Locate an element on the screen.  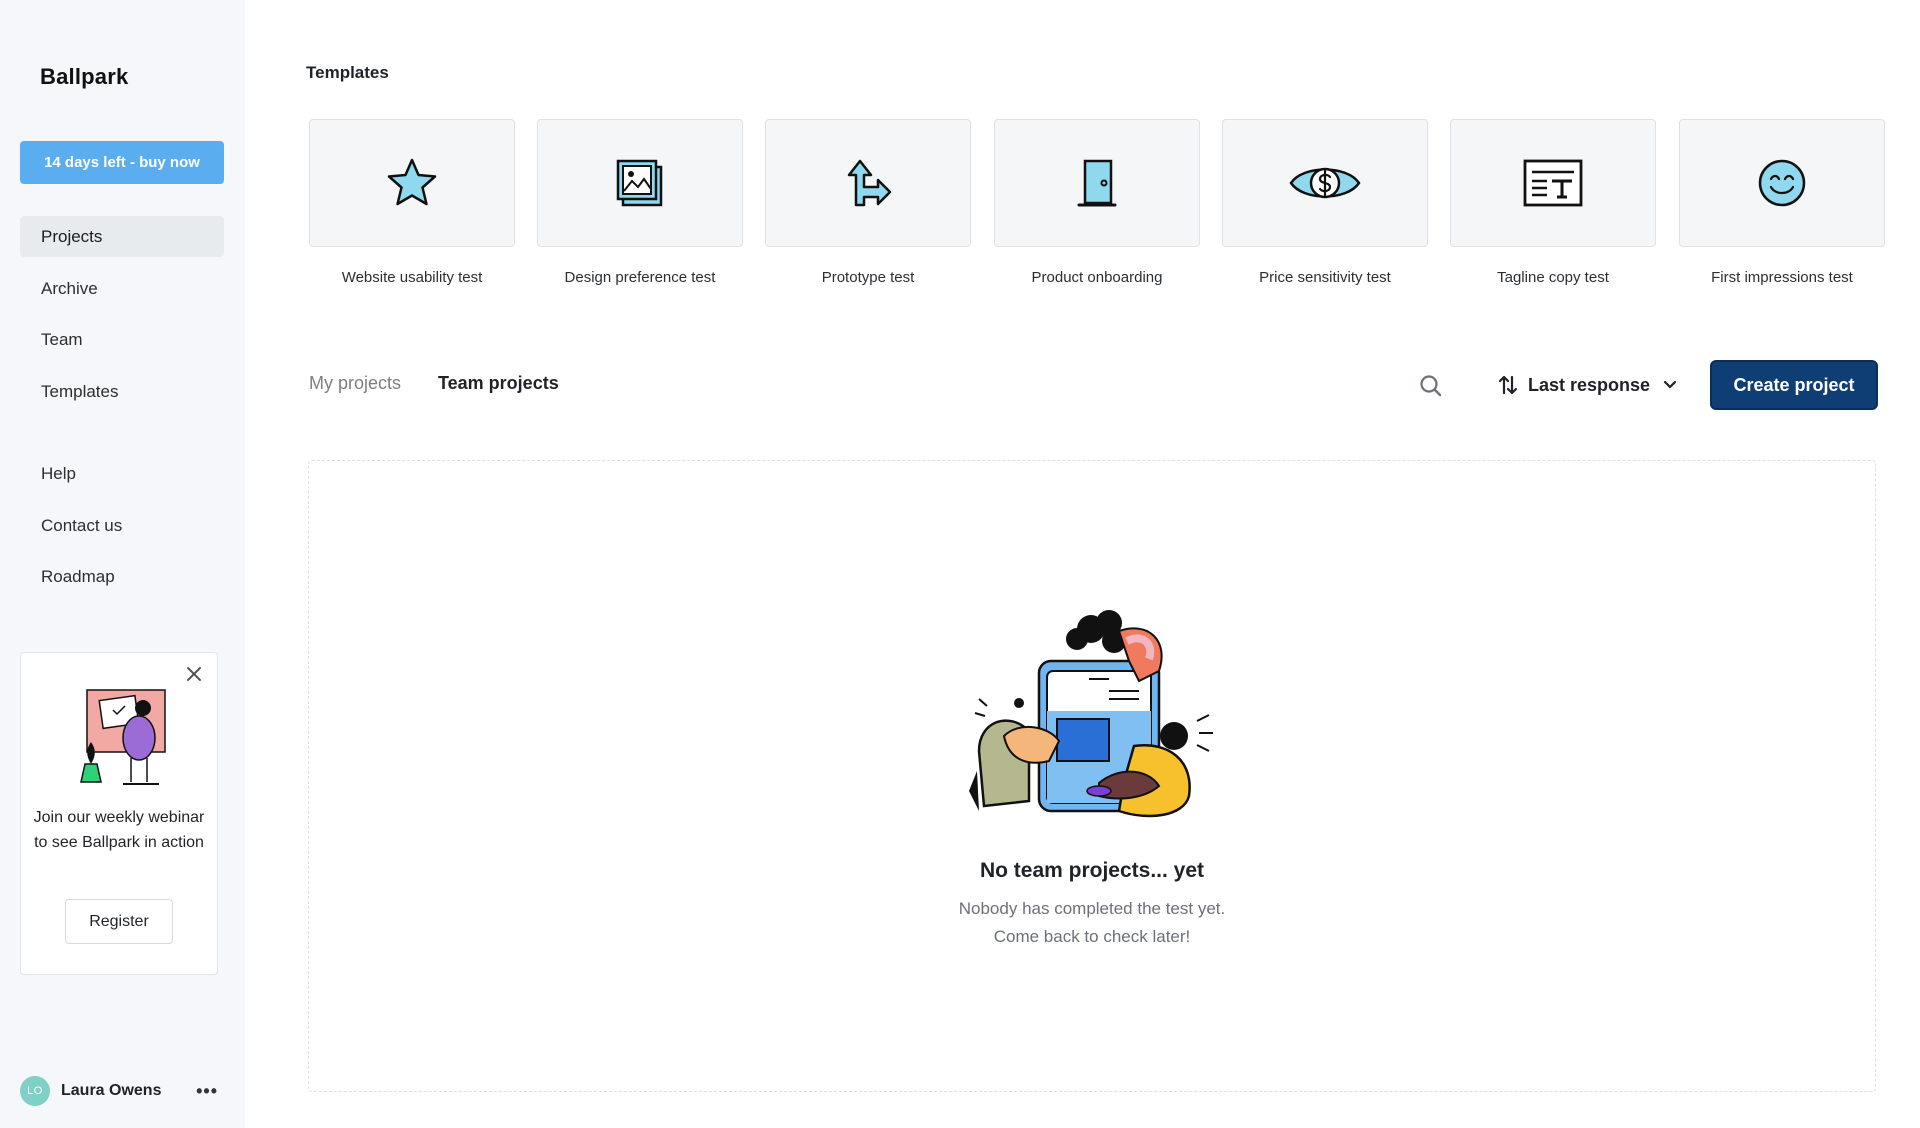
webinar-illustration is located at coordinates (123, 737).